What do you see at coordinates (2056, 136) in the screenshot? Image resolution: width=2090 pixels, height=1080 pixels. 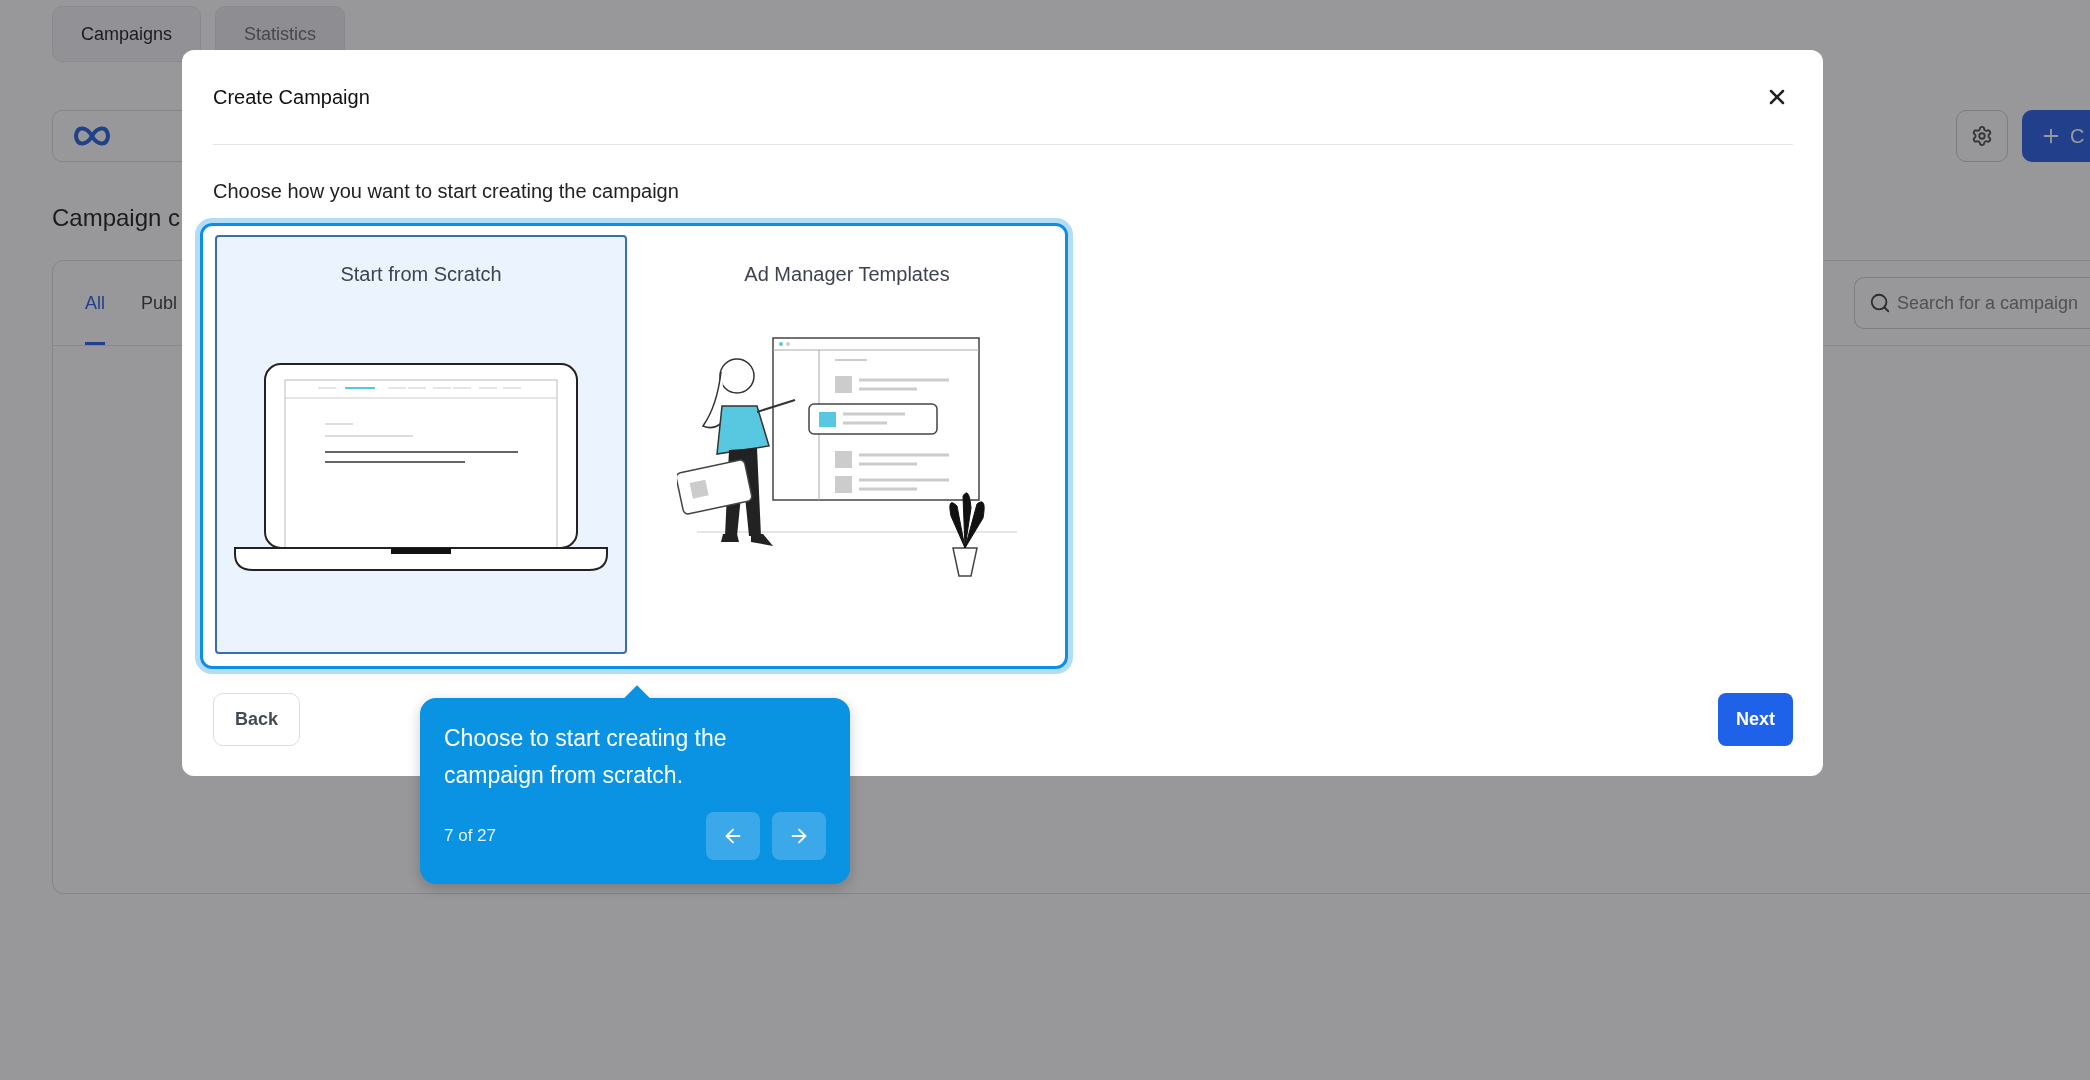 I see `create-button: C` at bounding box center [2056, 136].